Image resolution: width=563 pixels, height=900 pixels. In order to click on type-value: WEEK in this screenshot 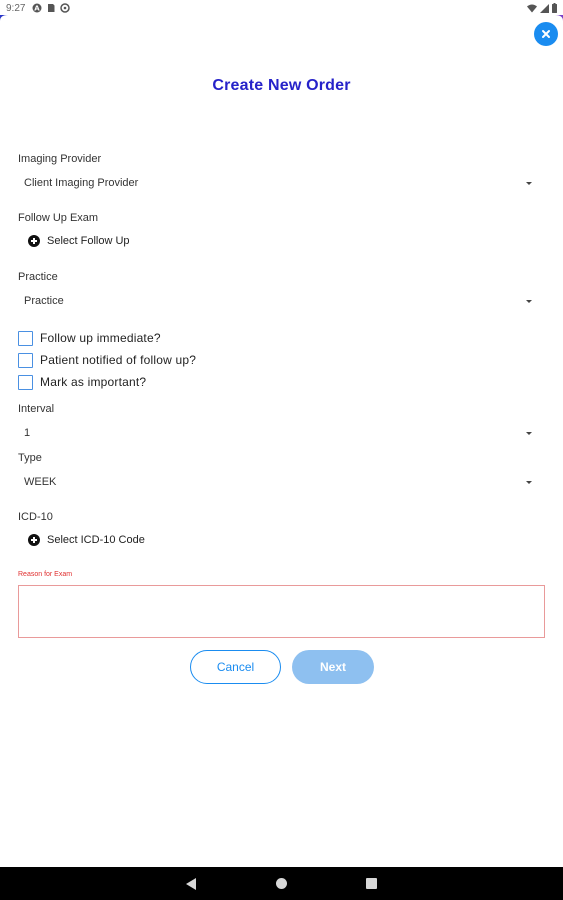, I will do `click(40, 482)`.